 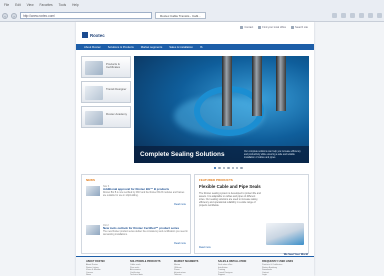 I want to click on util-link-label: Contact, so click(x=249, y=27).